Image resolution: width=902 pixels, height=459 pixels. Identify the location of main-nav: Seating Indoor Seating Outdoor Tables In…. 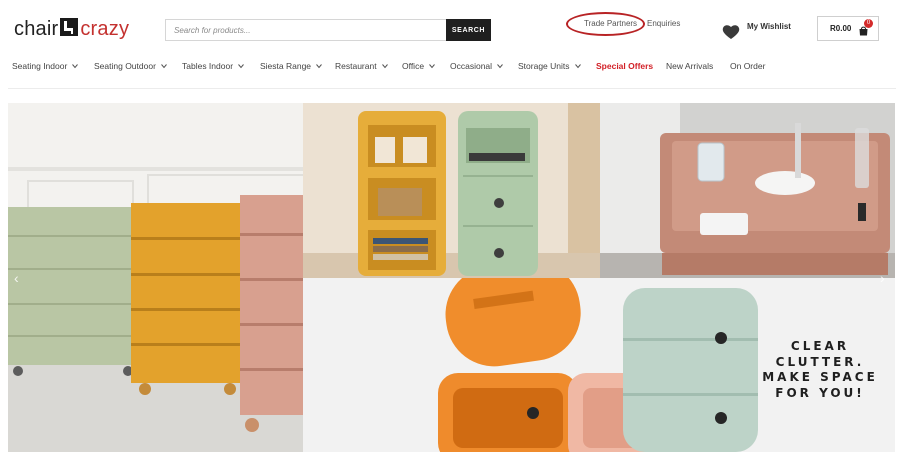
(451, 67).